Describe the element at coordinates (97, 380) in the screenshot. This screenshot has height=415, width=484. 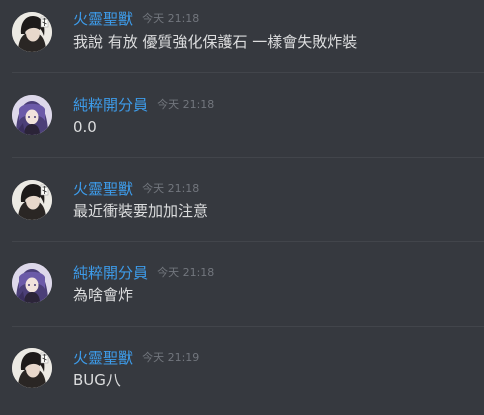
I see `message-text: BUG八` at that location.